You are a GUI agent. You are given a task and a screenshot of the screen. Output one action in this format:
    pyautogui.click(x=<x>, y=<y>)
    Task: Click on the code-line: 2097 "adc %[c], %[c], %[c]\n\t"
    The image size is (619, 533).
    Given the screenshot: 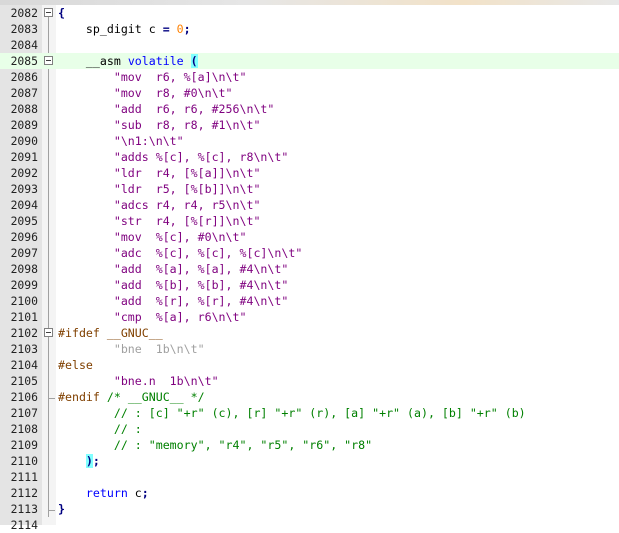 What is the action you would take?
    pyautogui.click(x=309, y=253)
    